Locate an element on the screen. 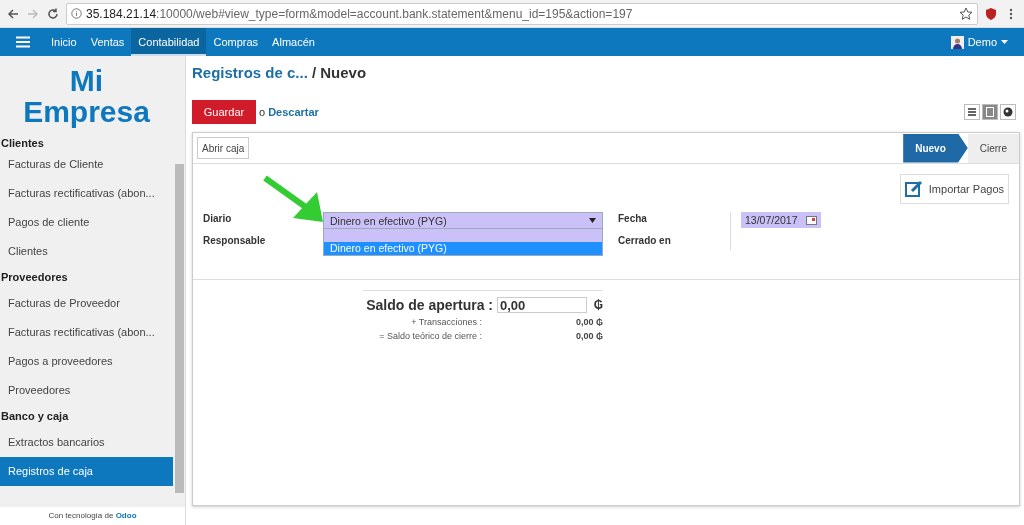  address-bar: 35.184.21.14:10000/web#view_type=form&model=account.bank.statement&menu_id=195&action=197 is located at coordinates (522, 13).